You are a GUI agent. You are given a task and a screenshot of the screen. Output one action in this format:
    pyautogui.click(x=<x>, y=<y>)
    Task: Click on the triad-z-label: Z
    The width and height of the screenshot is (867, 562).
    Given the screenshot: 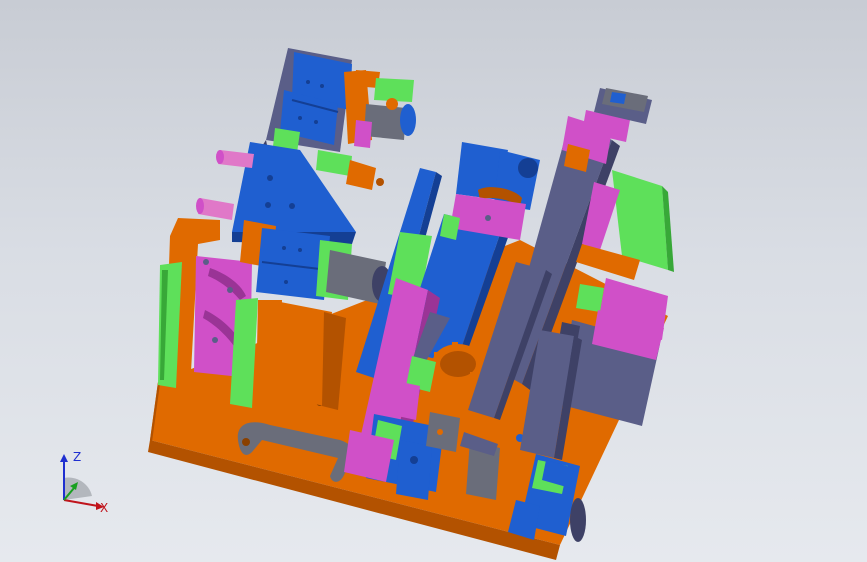 What is the action you would take?
    pyautogui.click(x=77, y=457)
    